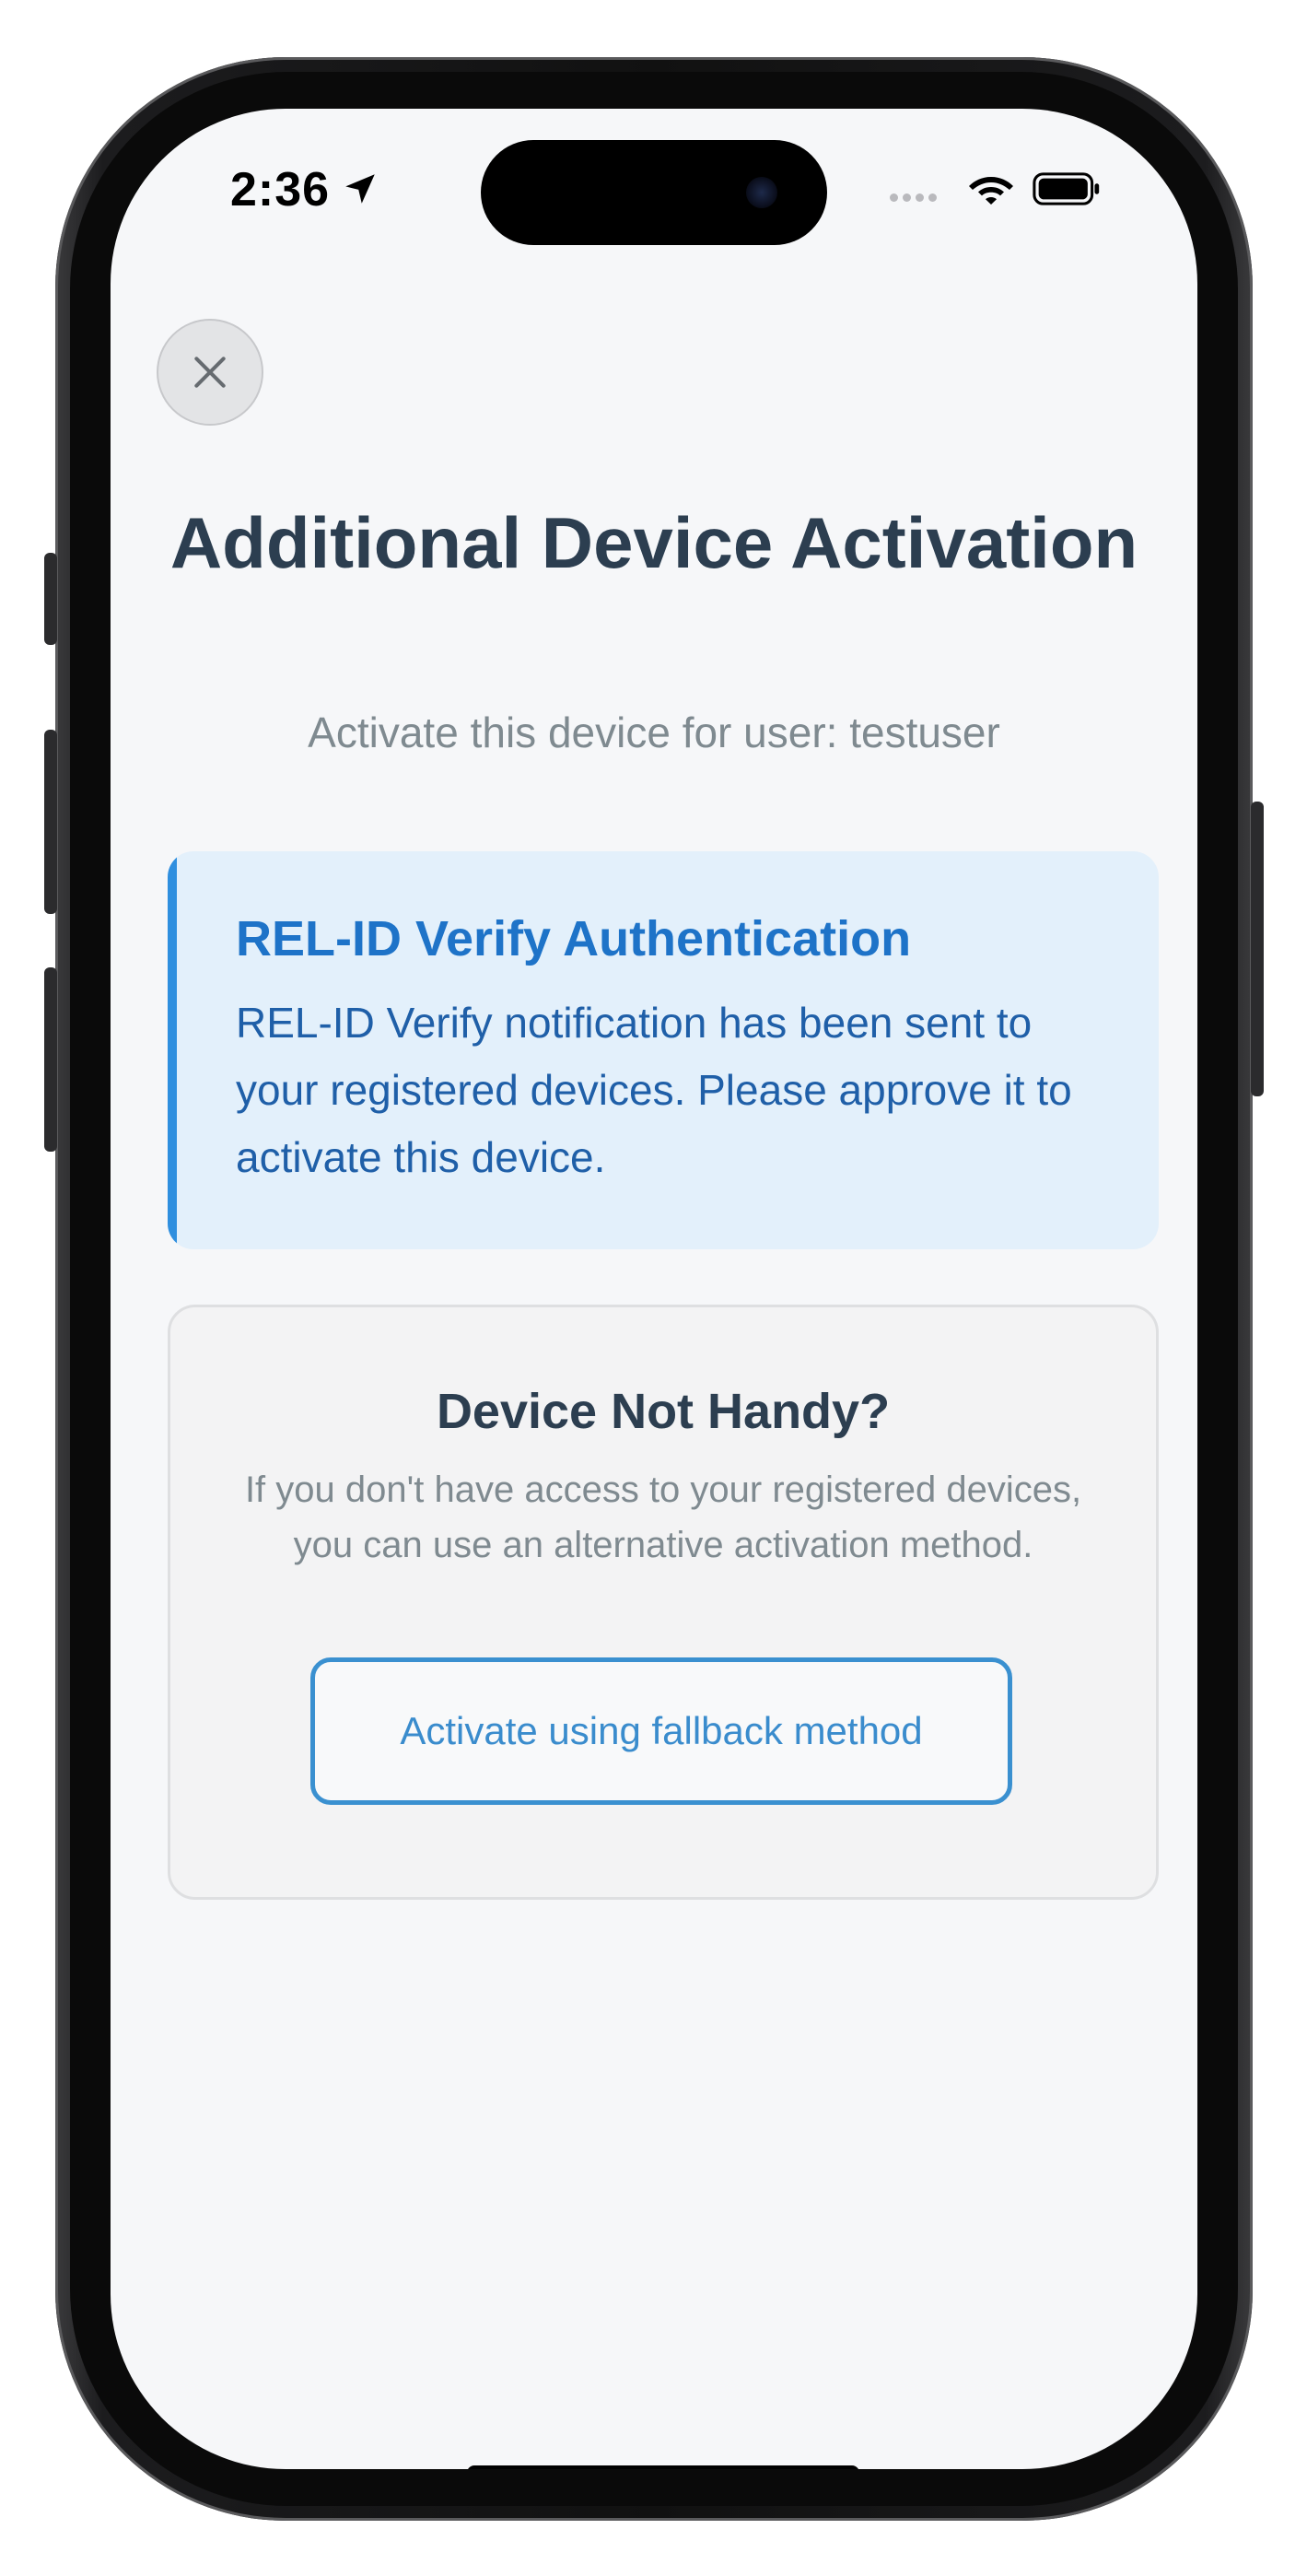 The image size is (1307, 2576). What do you see at coordinates (664, 1411) in the screenshot?
I see `fallback-card-title: Device Not Handy?` at bounding box center [664, 1411].